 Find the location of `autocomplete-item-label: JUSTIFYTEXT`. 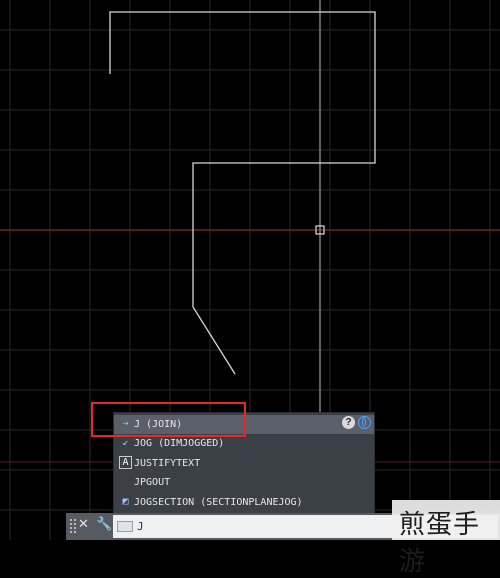

autocomplete-item-label: JUSTIFYTEXT is located at coordinates (167, 463).